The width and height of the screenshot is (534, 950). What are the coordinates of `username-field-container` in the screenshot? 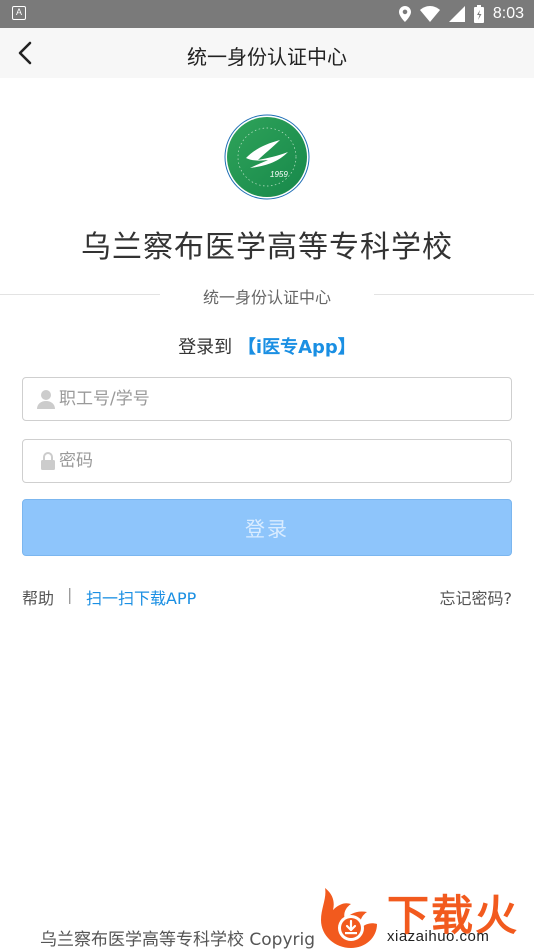 It's located at (267, 399).